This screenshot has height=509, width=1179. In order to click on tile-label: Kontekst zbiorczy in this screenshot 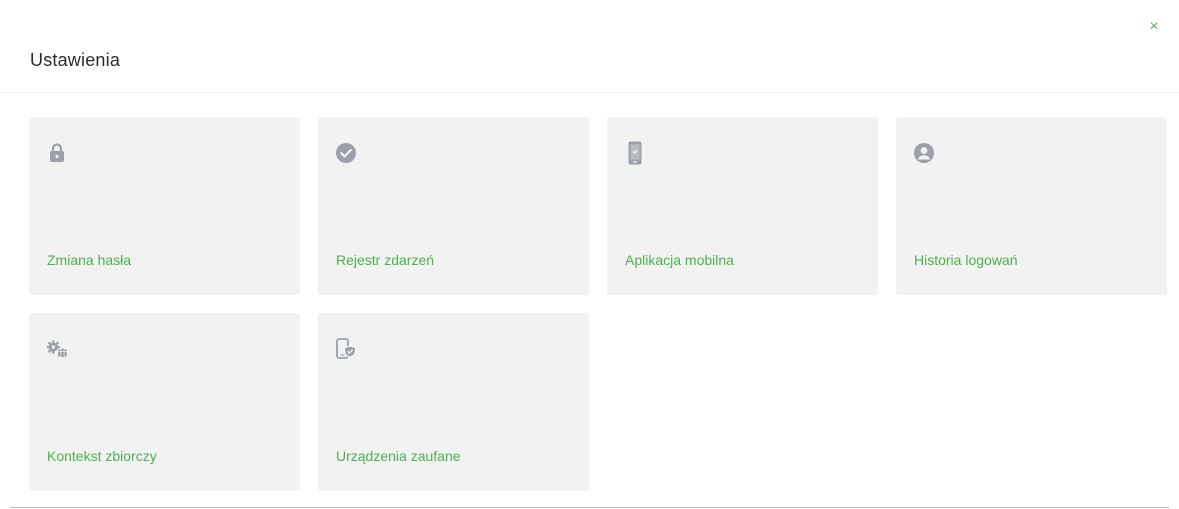, I will do `click(102, 456)`.